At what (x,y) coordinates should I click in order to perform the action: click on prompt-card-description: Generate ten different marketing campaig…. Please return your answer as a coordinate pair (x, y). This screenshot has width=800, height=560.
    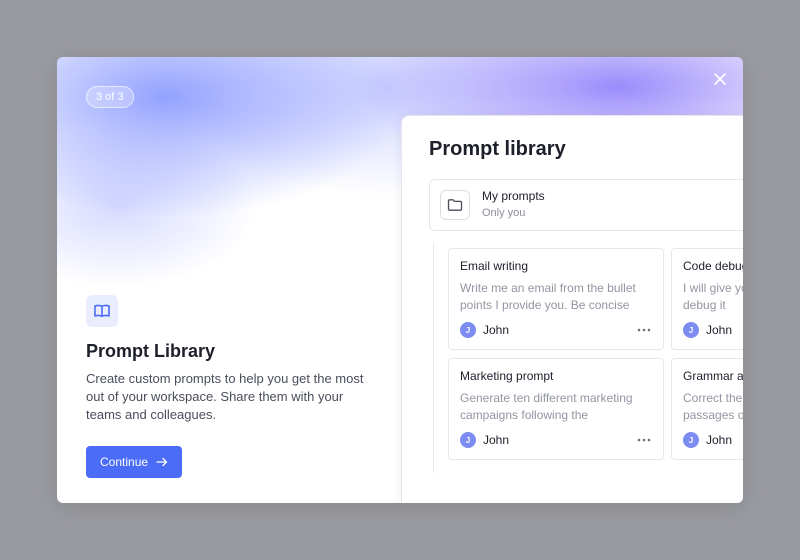
    Looking at the image, I should click on (546, 406).